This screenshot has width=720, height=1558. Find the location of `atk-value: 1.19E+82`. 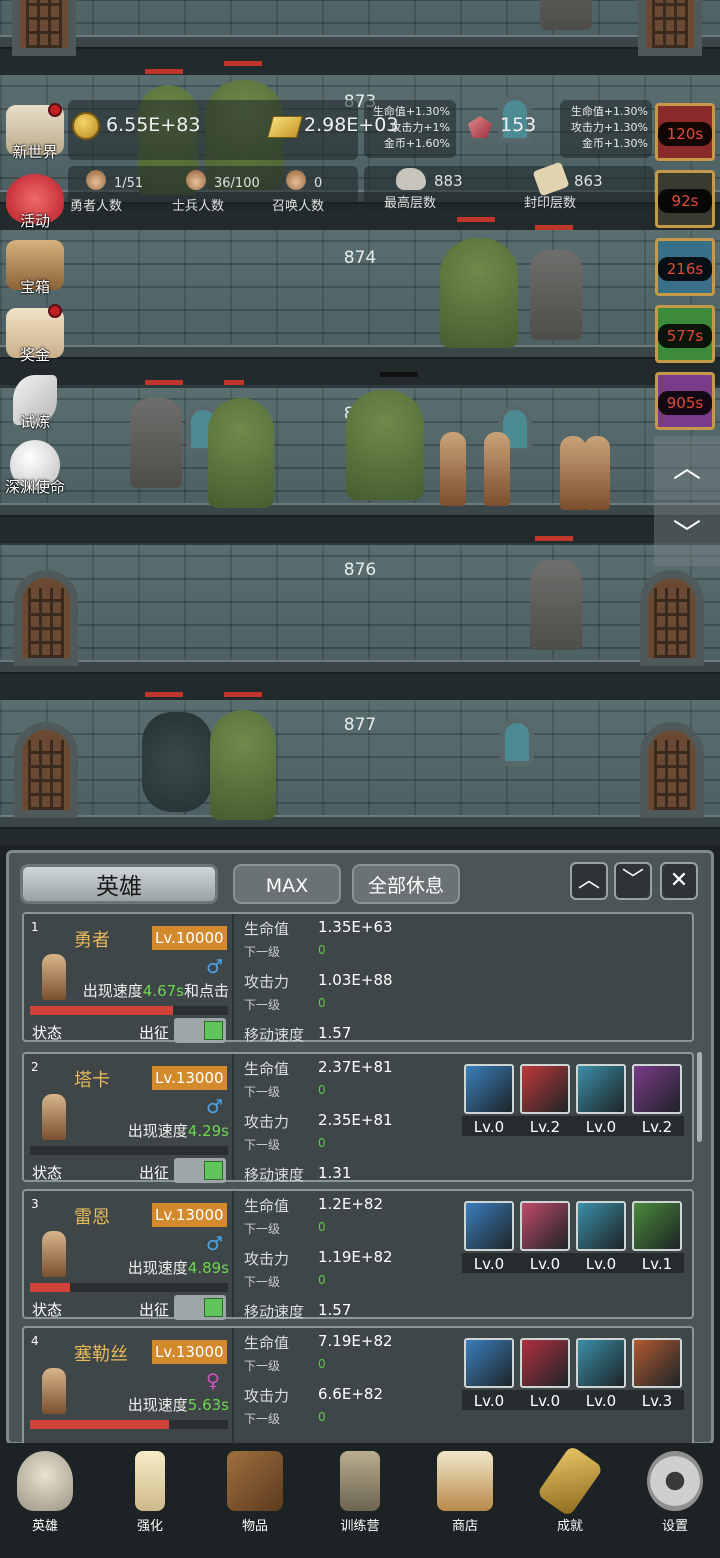

atk-value: 1.19E+82 is located at coordinates (355, 1257).